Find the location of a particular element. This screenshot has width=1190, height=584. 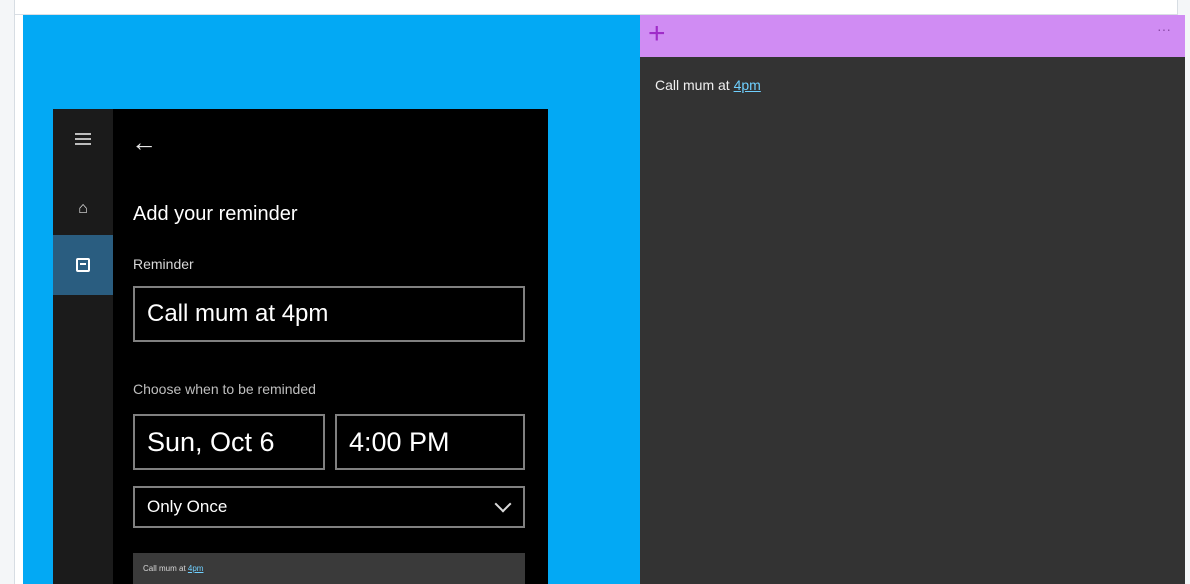

sticky-note-header: + ··· is located at coordinates (912, 36).